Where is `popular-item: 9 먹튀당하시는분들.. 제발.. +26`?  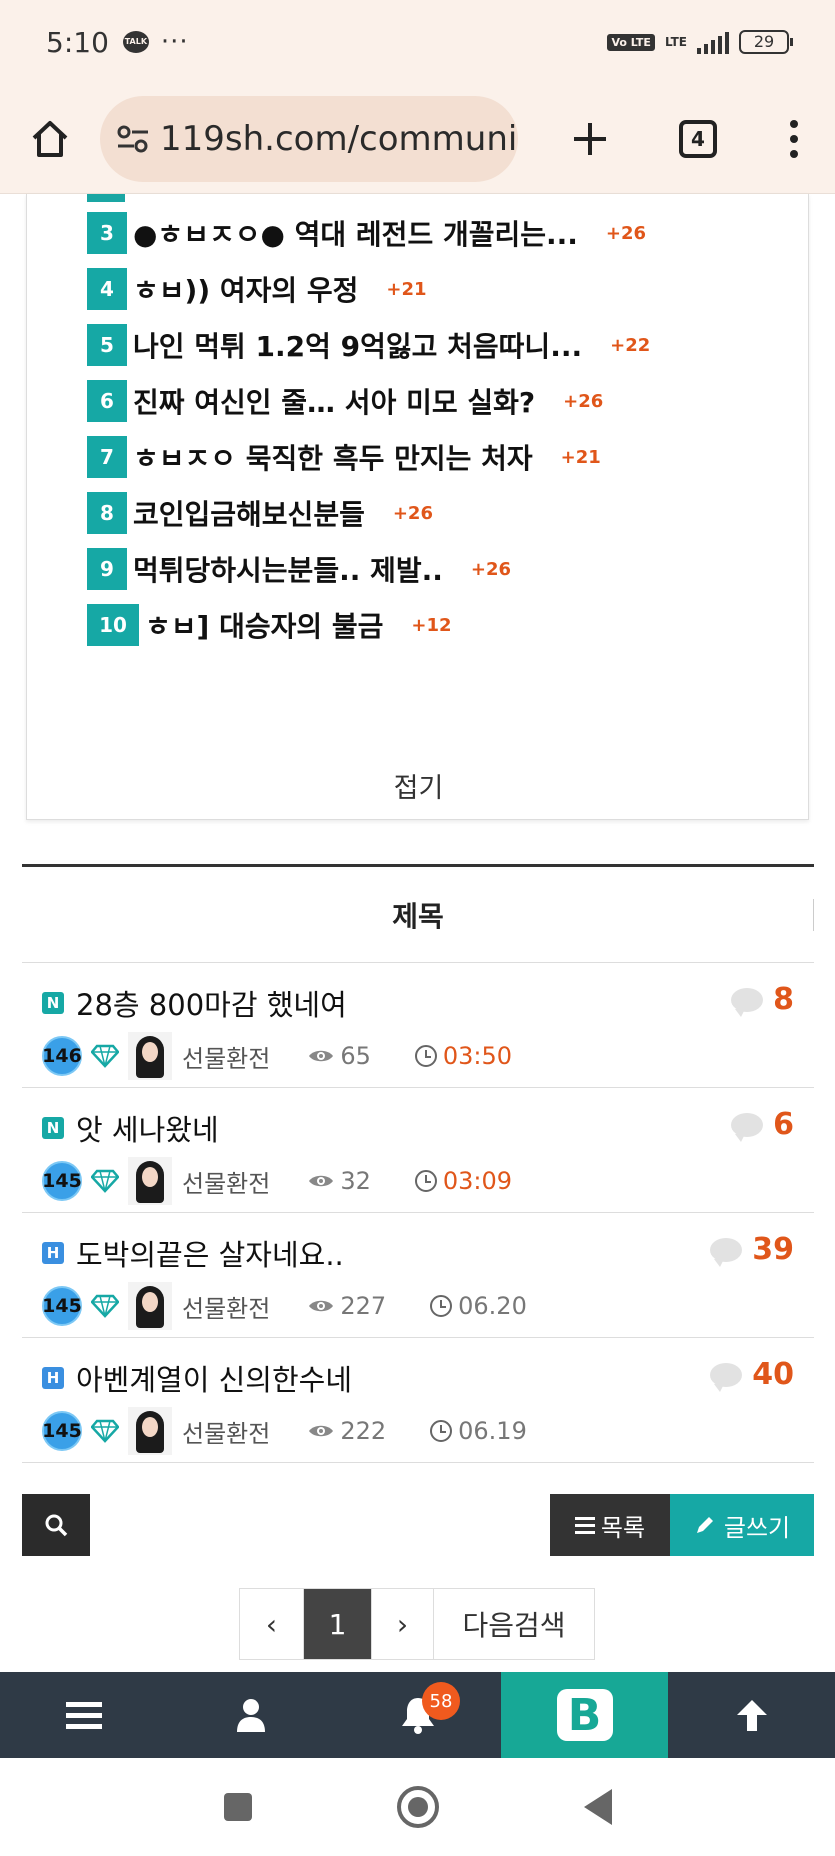 popular-item: 9 먹튀당하시는분들.. 제발.. +26 is located at coordinates (299, 569).